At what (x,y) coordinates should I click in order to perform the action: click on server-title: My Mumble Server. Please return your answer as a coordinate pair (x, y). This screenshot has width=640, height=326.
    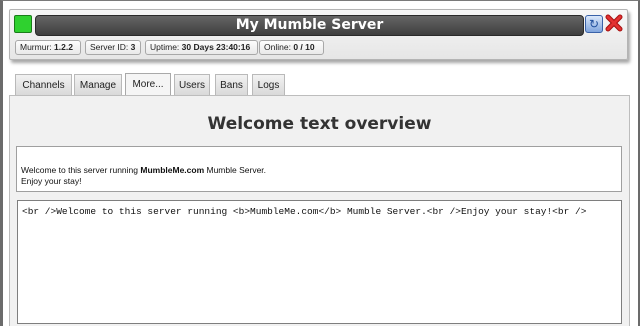
    Looking at the image, I should click on (309, 25).